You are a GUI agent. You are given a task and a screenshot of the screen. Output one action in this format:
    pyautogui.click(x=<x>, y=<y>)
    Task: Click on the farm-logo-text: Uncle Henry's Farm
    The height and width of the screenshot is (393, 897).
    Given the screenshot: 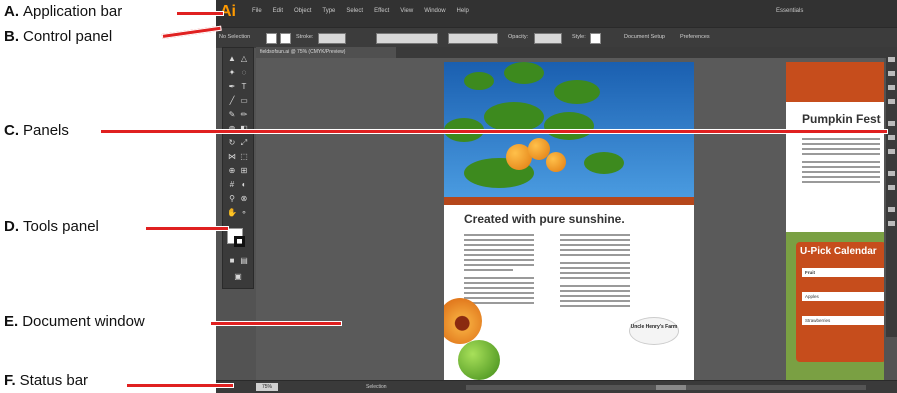 What is the action you would take?
    pyautogui.click(x=654, y=327)
    